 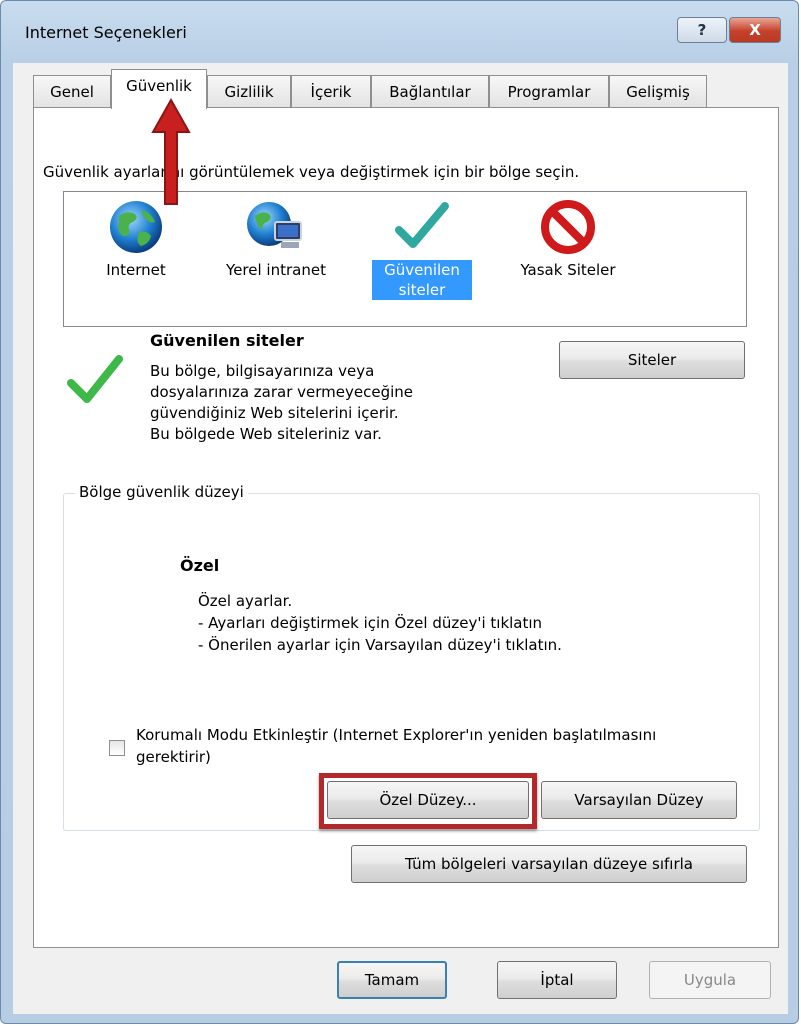 What do you see at coordinates (274, 225) in the screenshot?
I see `intranet-globe-icon` at bounding box center [274, 225].